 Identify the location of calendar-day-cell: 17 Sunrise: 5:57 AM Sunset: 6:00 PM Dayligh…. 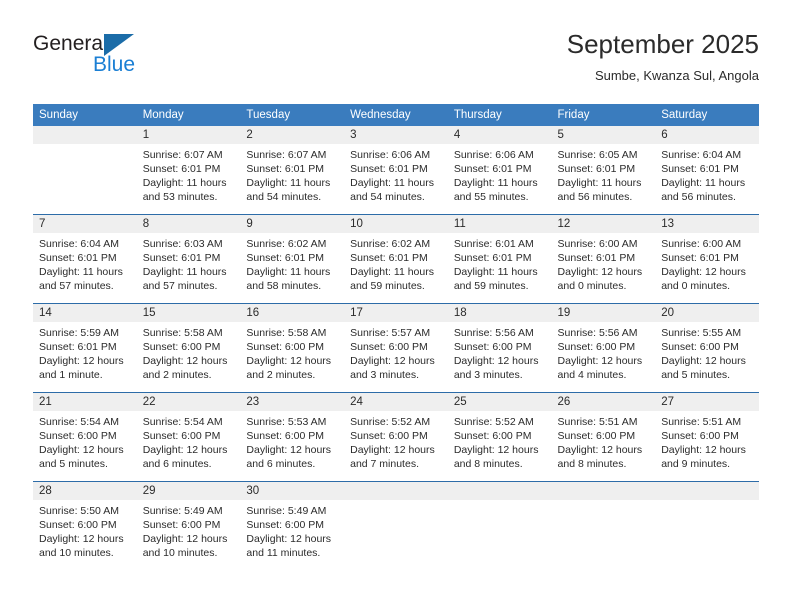
(396, 348).